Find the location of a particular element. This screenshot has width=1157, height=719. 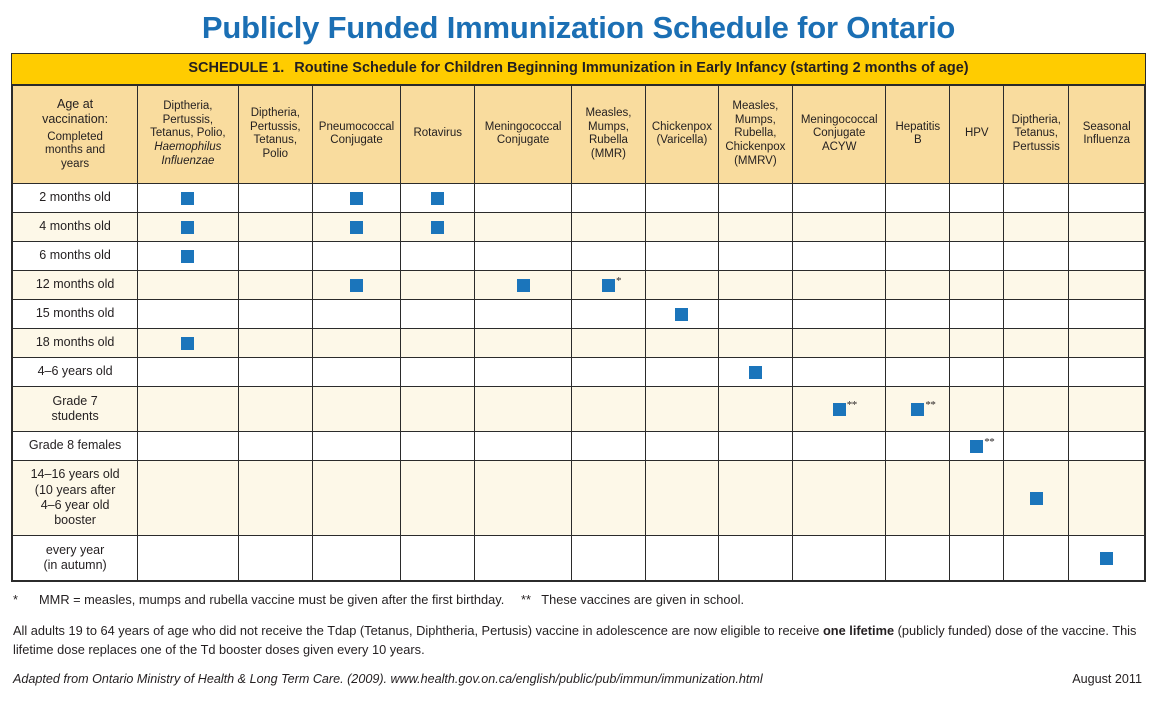

row-label-age: 4 months old is located at coordinates (75, 226).